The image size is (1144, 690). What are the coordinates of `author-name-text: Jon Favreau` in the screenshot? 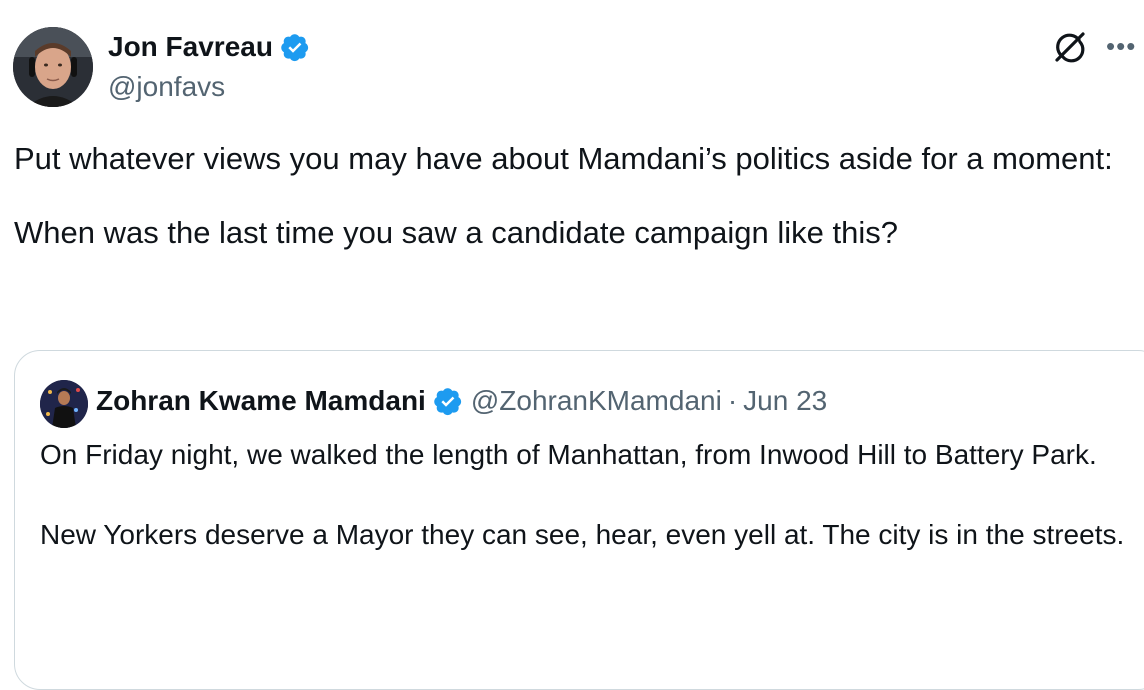 It's located at (190, 47).